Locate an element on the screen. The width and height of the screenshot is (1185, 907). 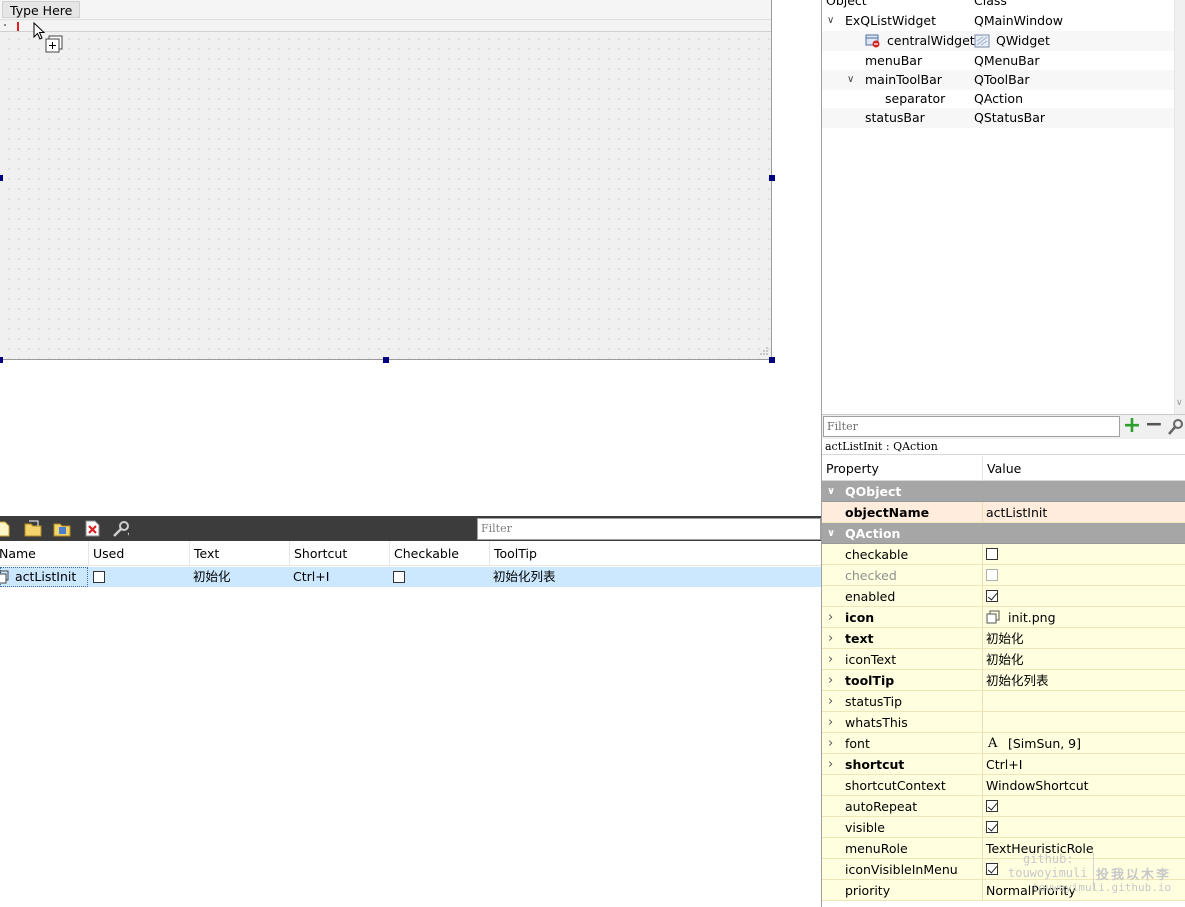
oi-vertical-scrollbar: ∨ is located at coordinates (1179, 207).